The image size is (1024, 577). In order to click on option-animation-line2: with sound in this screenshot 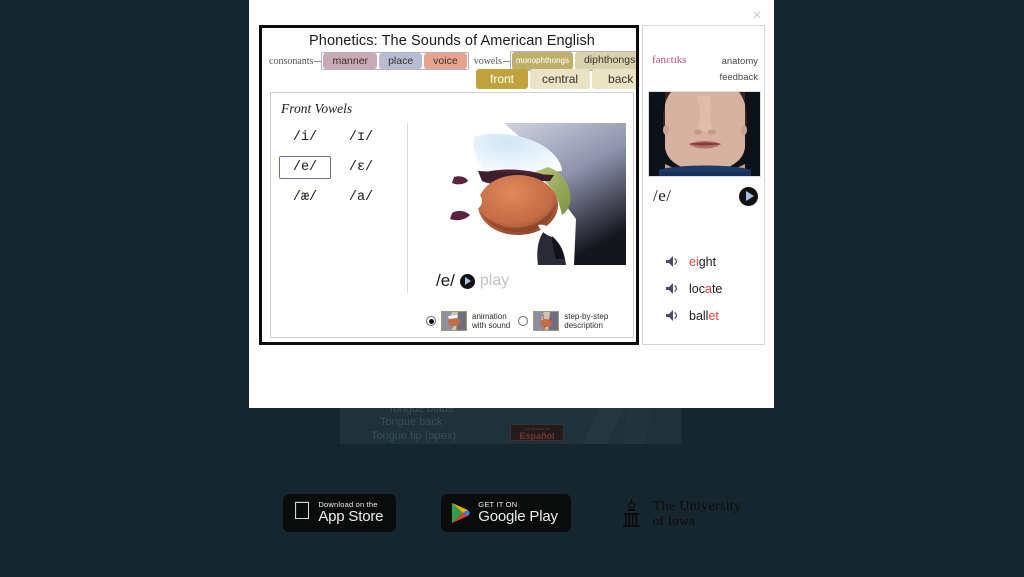, I will do `click(491, 325)`.